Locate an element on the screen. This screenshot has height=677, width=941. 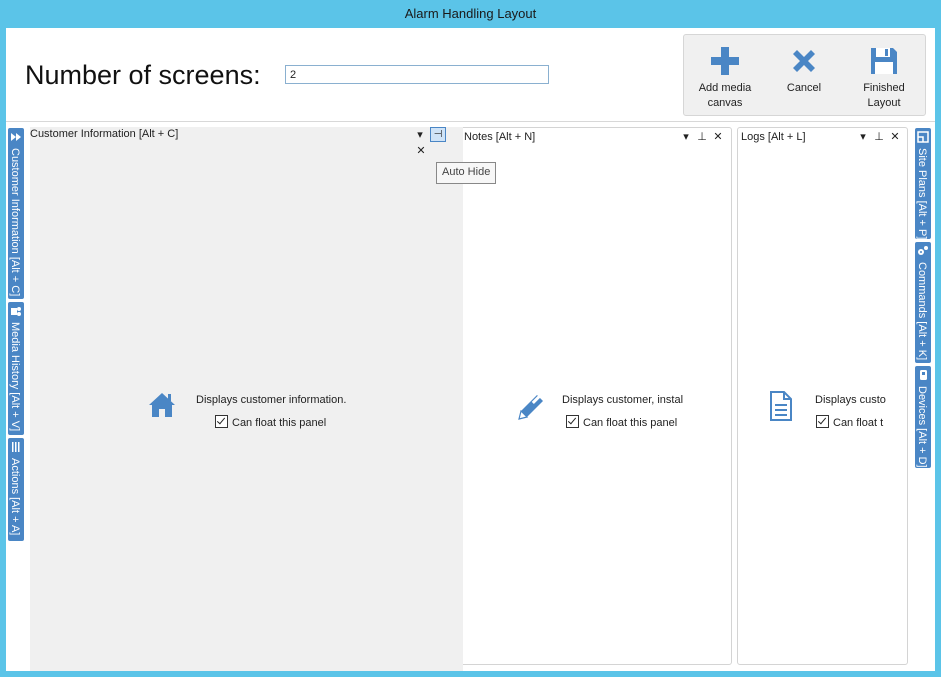
device-icon is located at coordinates (923, 375).